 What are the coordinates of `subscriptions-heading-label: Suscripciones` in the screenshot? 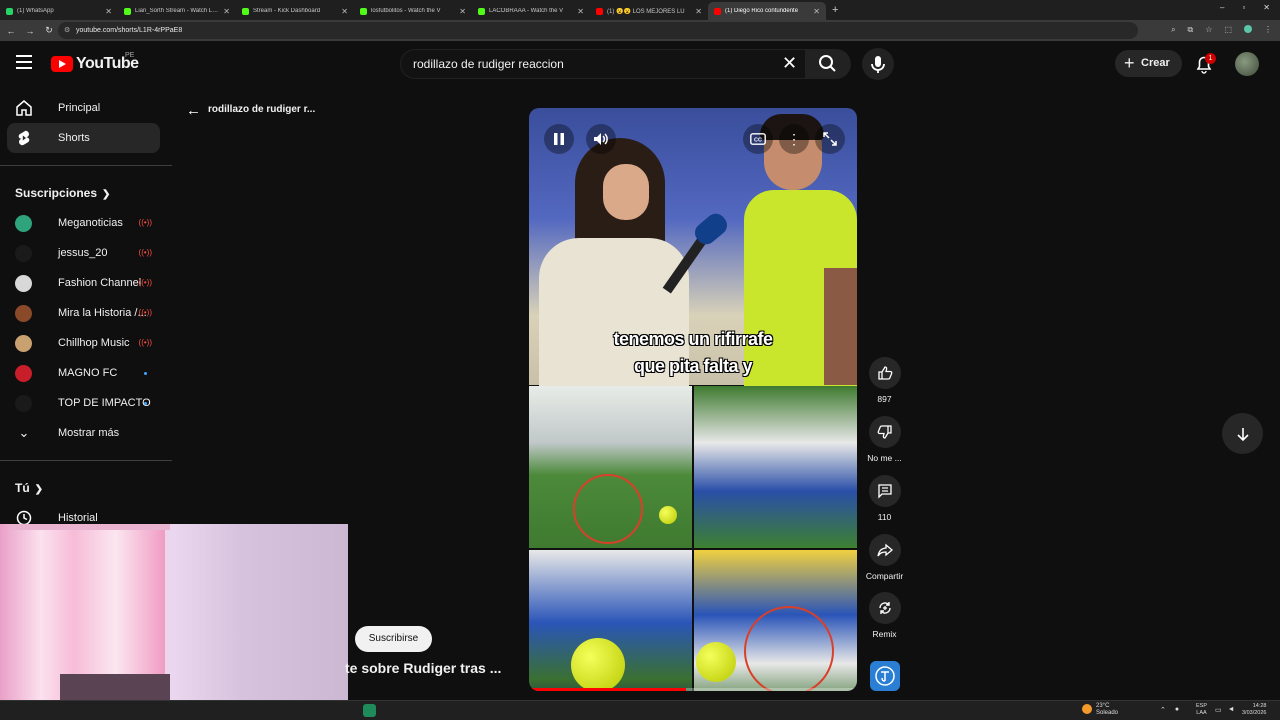 It's located at (56, 193).